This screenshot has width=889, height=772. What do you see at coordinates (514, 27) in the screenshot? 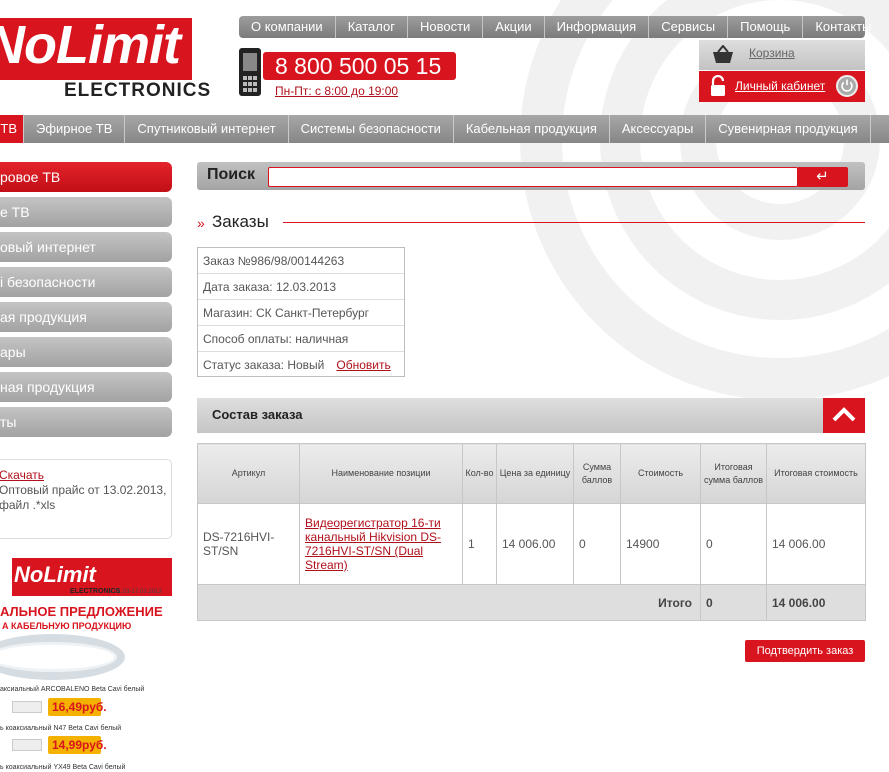
I see `top-nav-item-promo: Акции` at bounding box center [514, 27].